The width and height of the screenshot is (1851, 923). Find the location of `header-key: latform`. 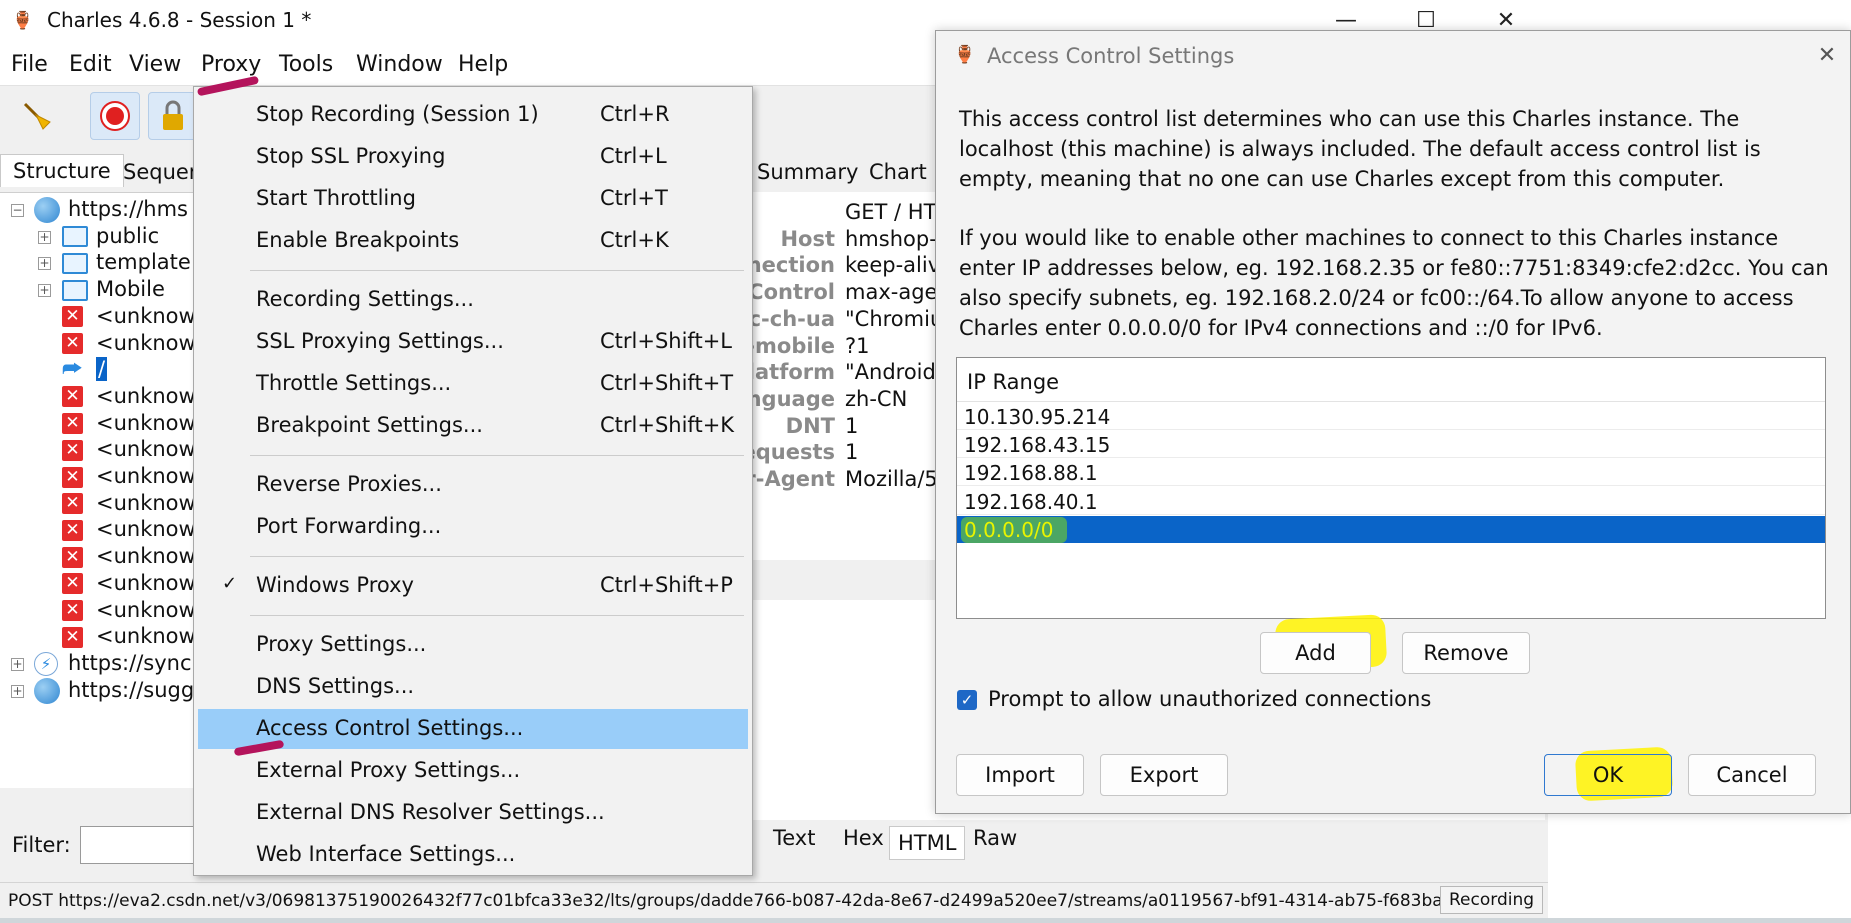

header-key: latform is located at coordinates (791, 372).